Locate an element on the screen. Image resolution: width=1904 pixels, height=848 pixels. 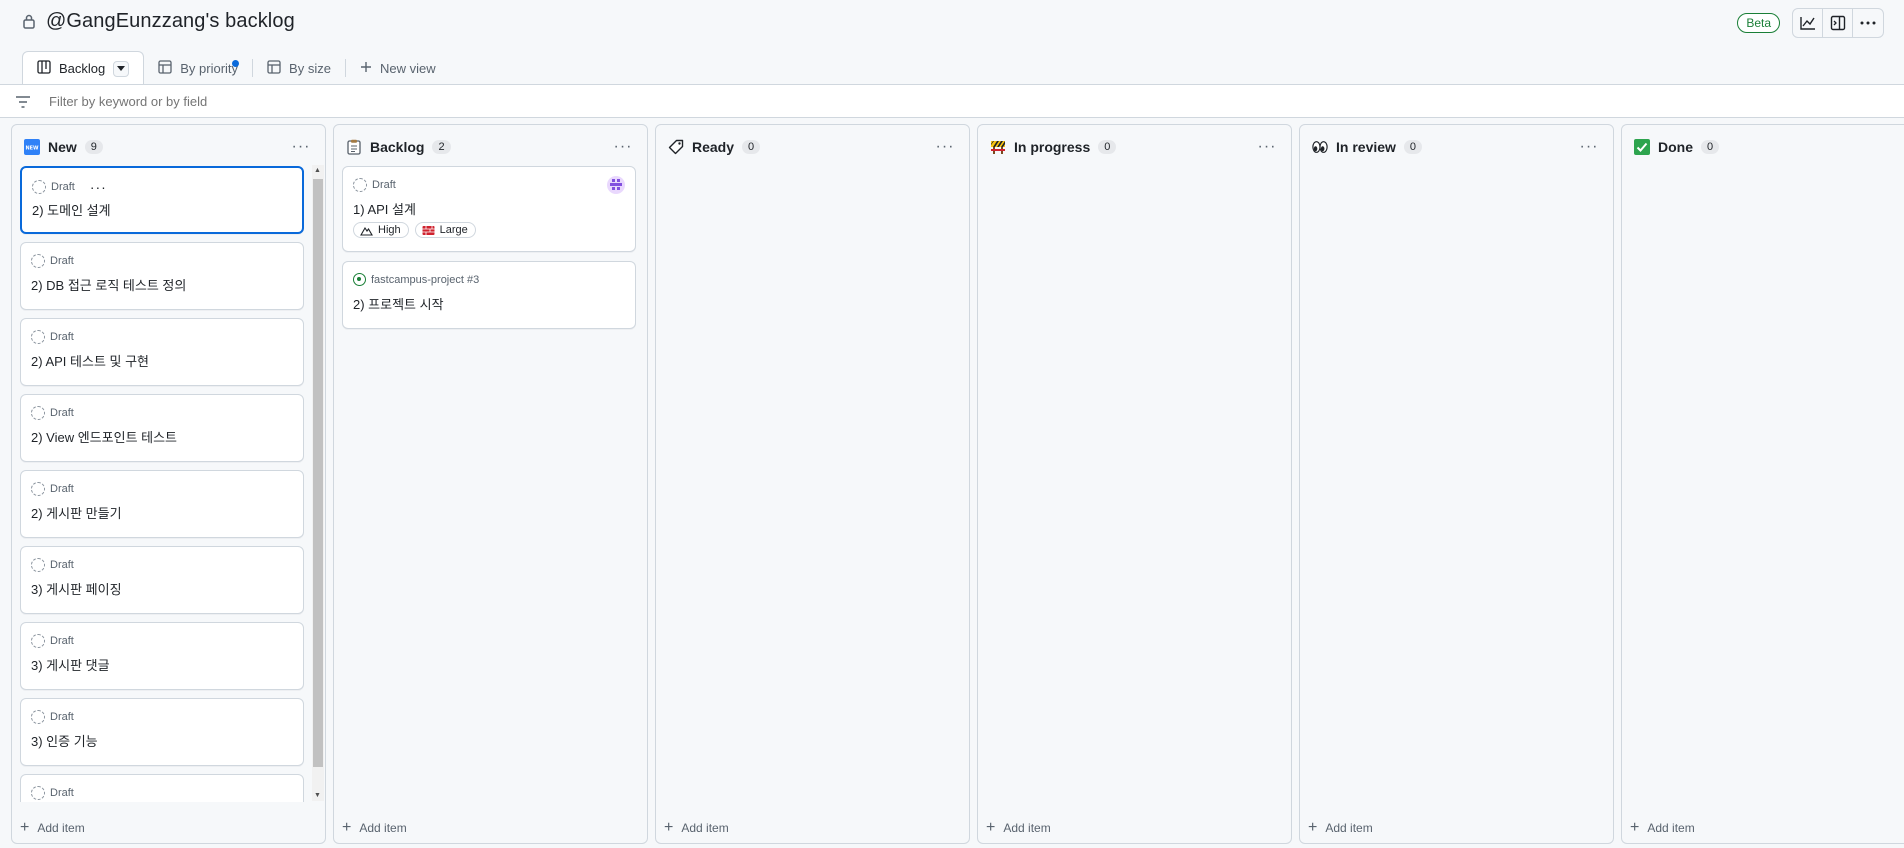
card-title: 2) 게시판 만들기 is located at coordinates (76, 512).